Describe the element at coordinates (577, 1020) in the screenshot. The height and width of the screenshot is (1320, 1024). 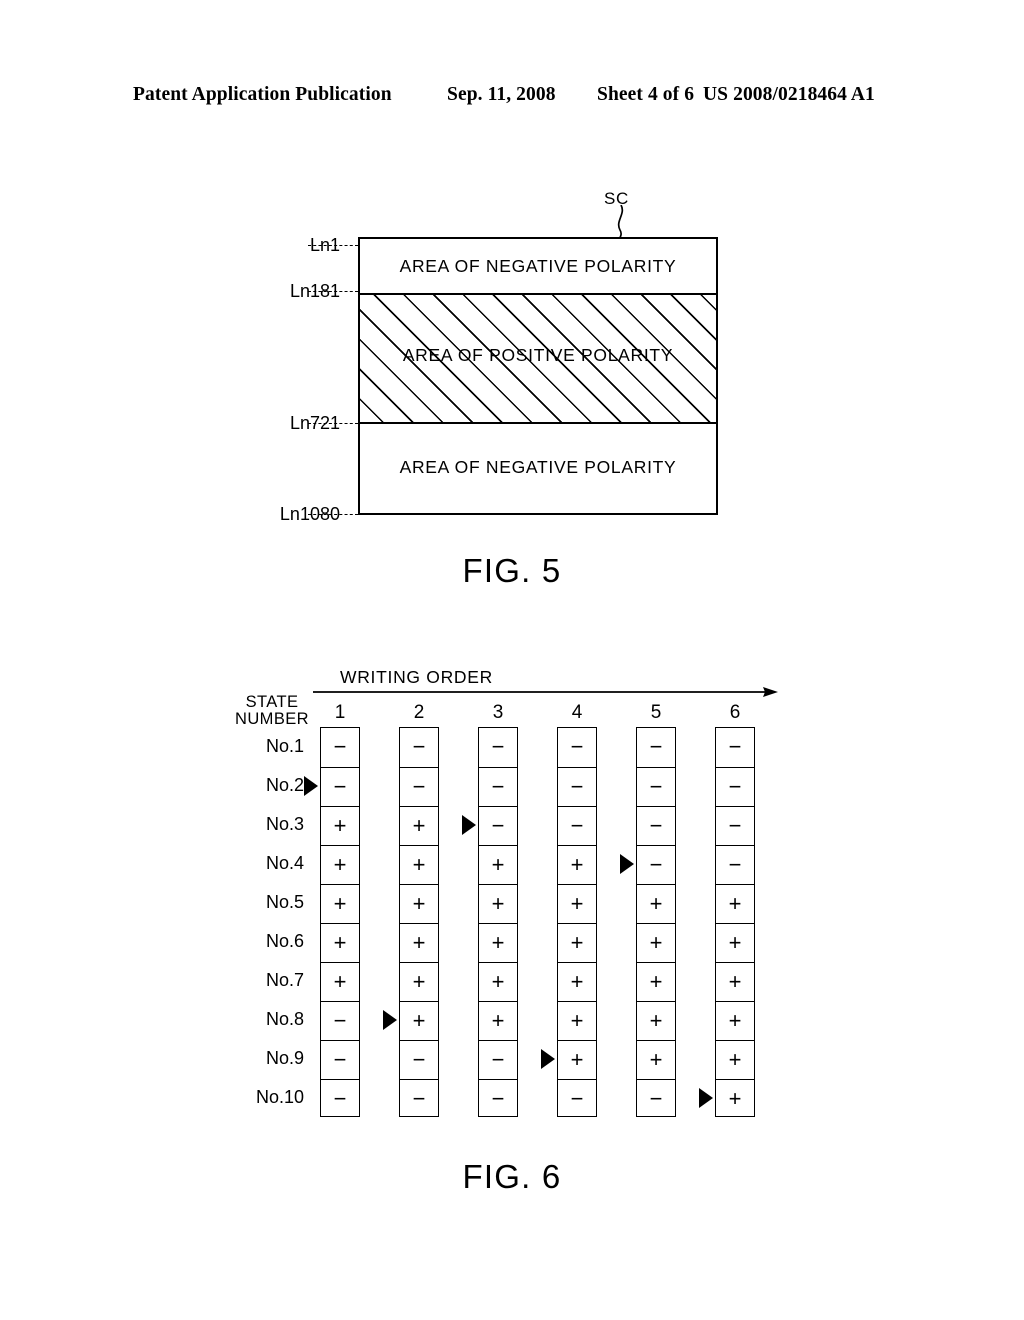
I see `polarity-cell-r8-c4: +` at that location.